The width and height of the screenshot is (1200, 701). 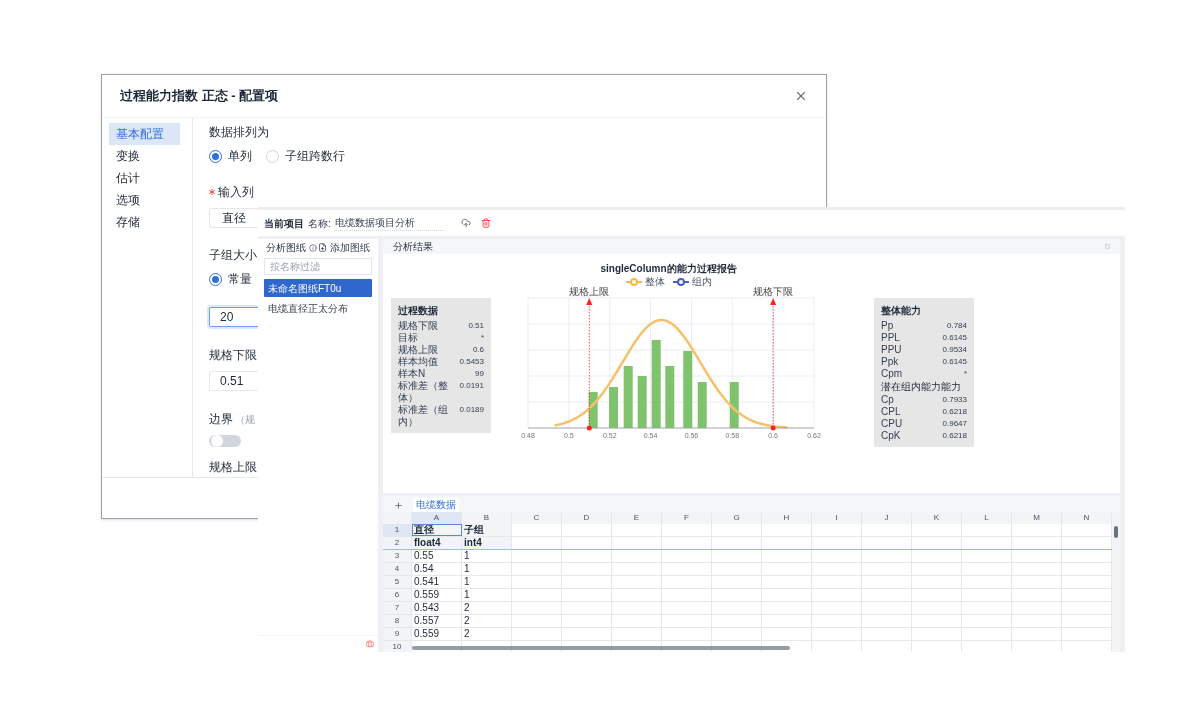 I want to click on stat-value: 0.6, so click(x=478, y=350).